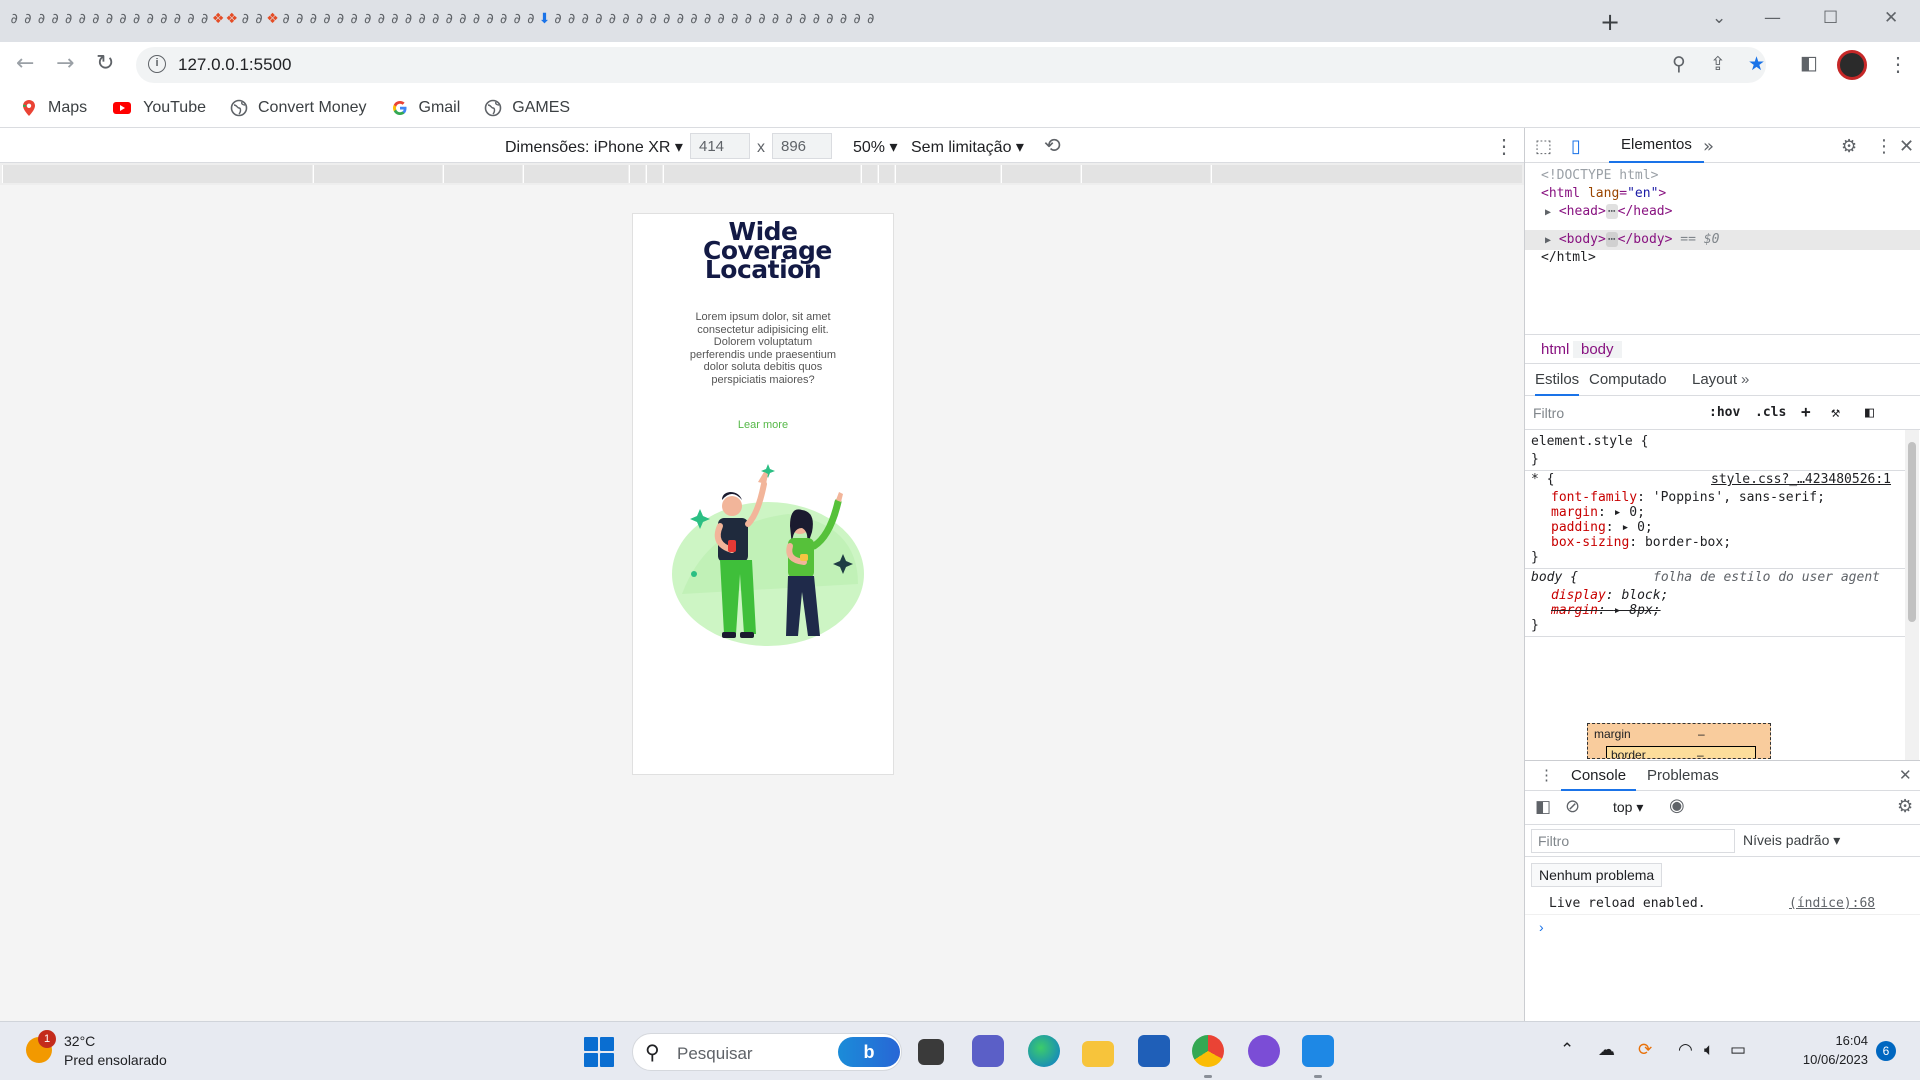 The image size is (1920, 1080). What do you see at coordinates (425, 108) in the screenshot?
I see `bookmark-gmail: Gmail` at bounding box center [425, 108].